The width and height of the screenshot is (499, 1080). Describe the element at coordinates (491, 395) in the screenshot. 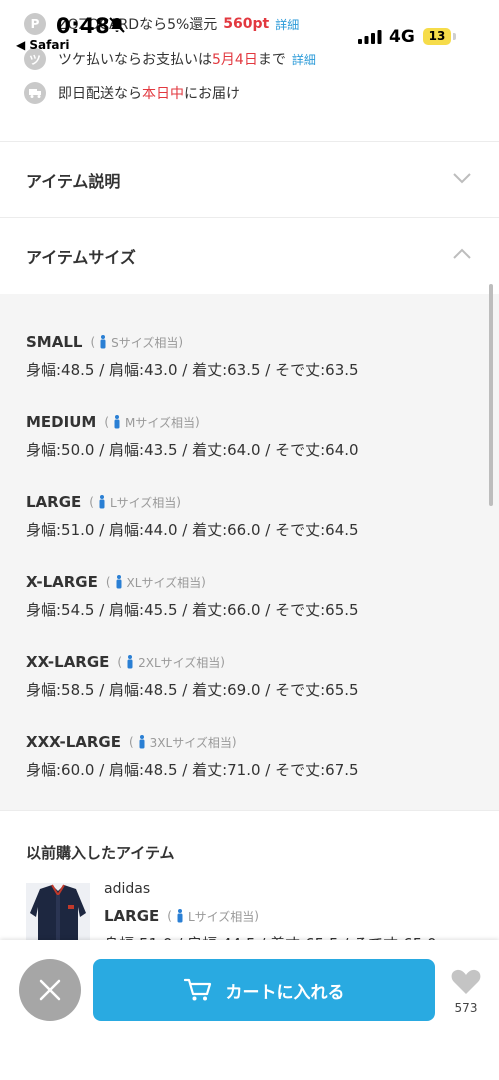

I see `scrollbar` at that location.